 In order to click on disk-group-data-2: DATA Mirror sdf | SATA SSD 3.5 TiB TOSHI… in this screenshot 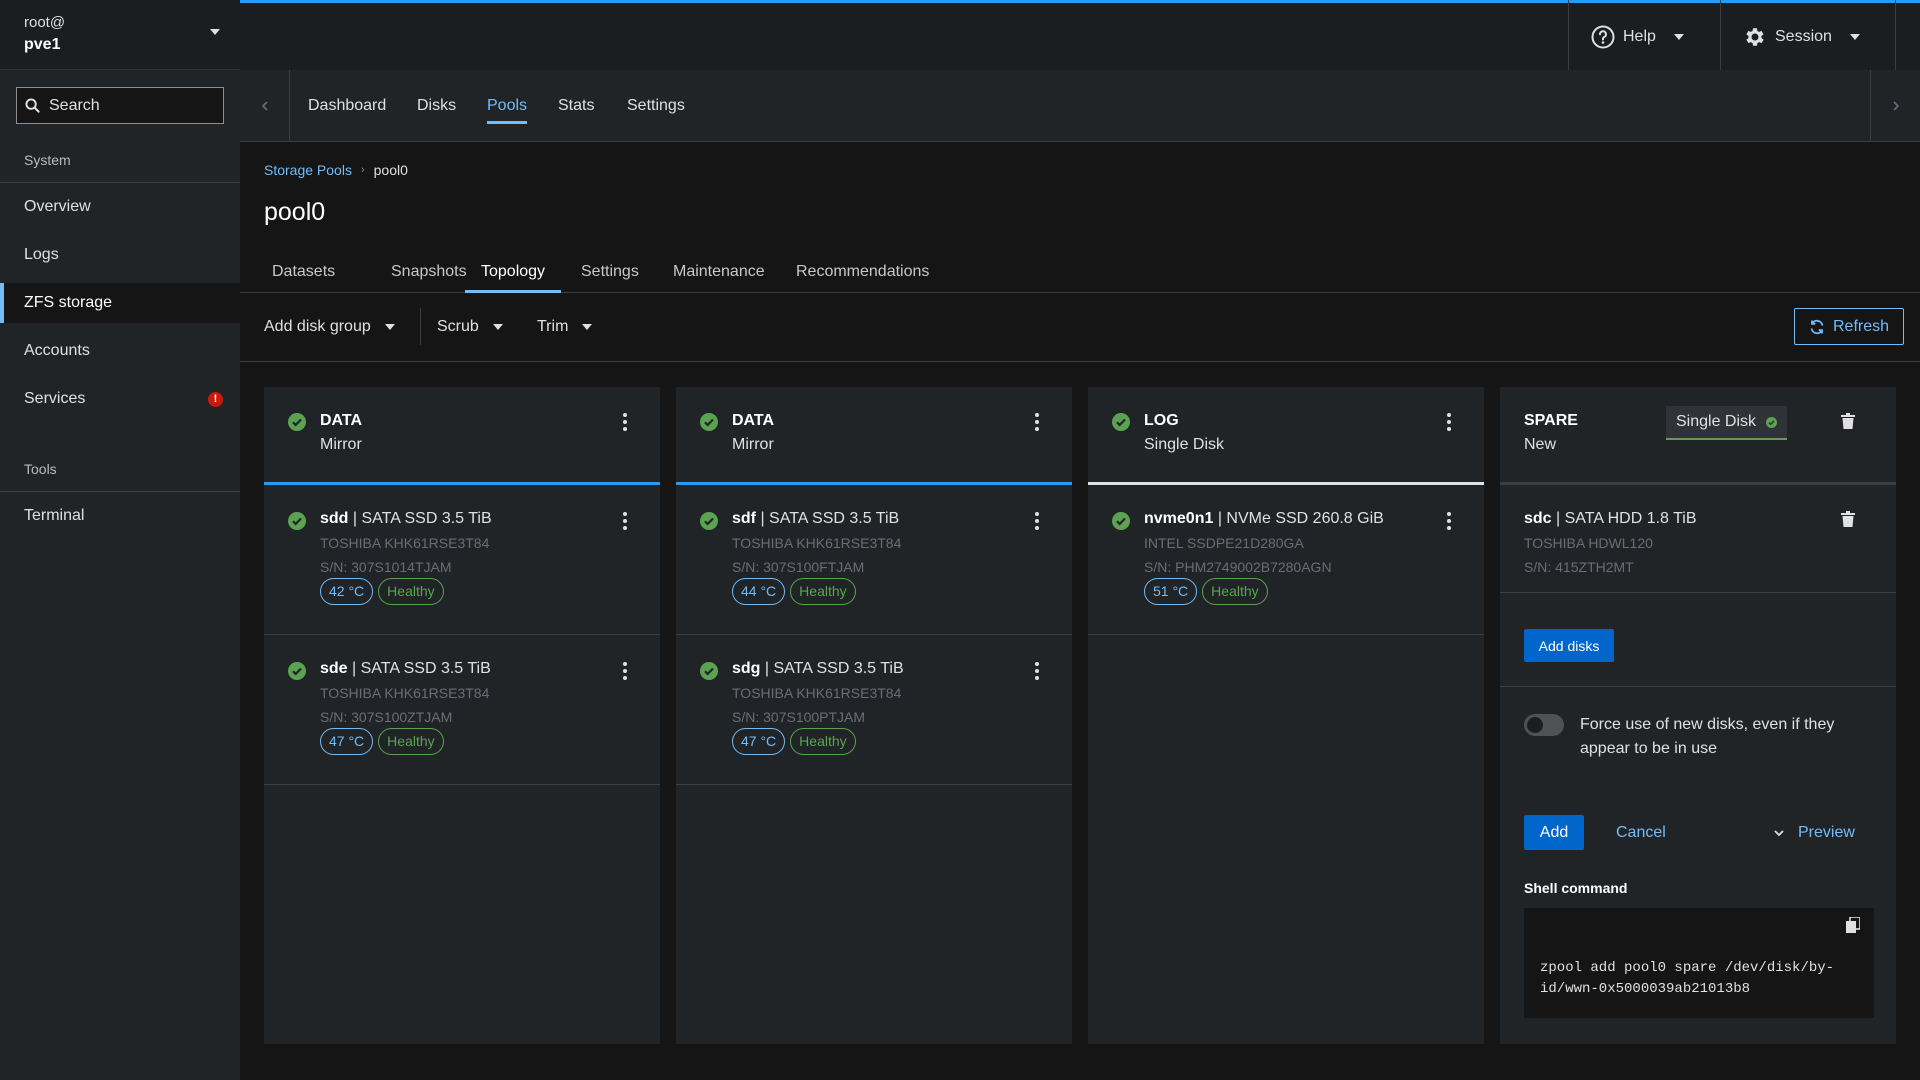, I will do `click(874, 715)`.